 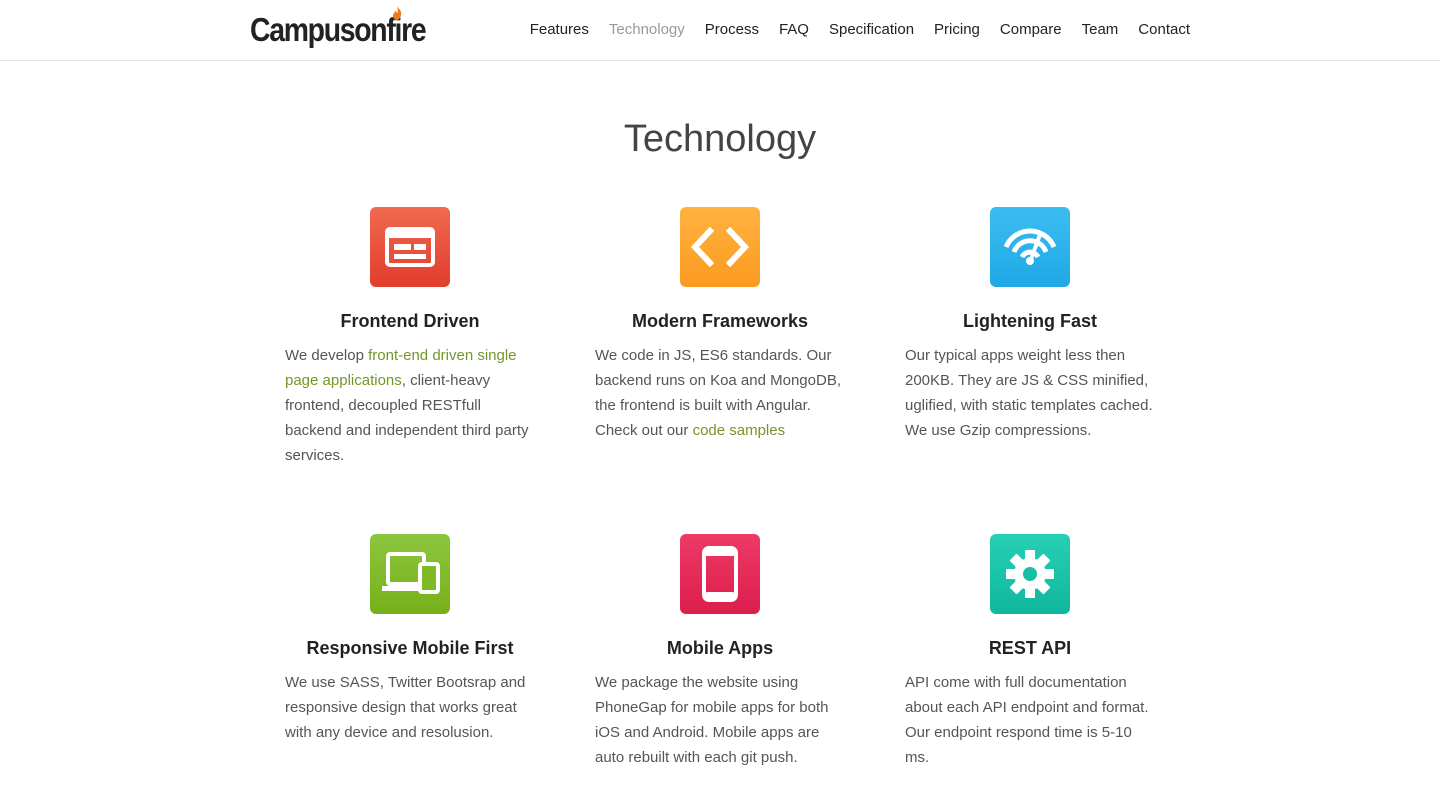 I want to click on feature-title: Responsive Mobile First, so click(x=410, y=648).